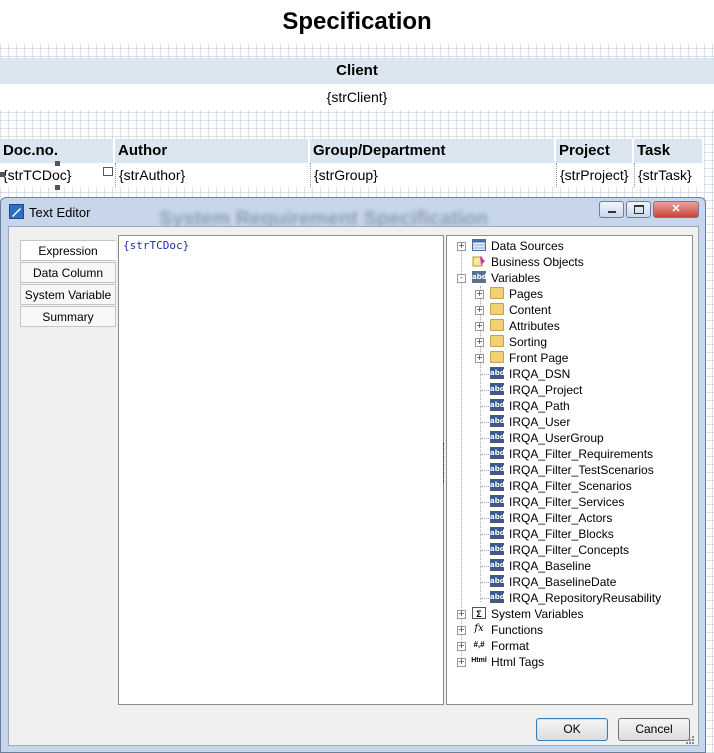  I want to click on tree-node-label: Pages, so click(526, 294).